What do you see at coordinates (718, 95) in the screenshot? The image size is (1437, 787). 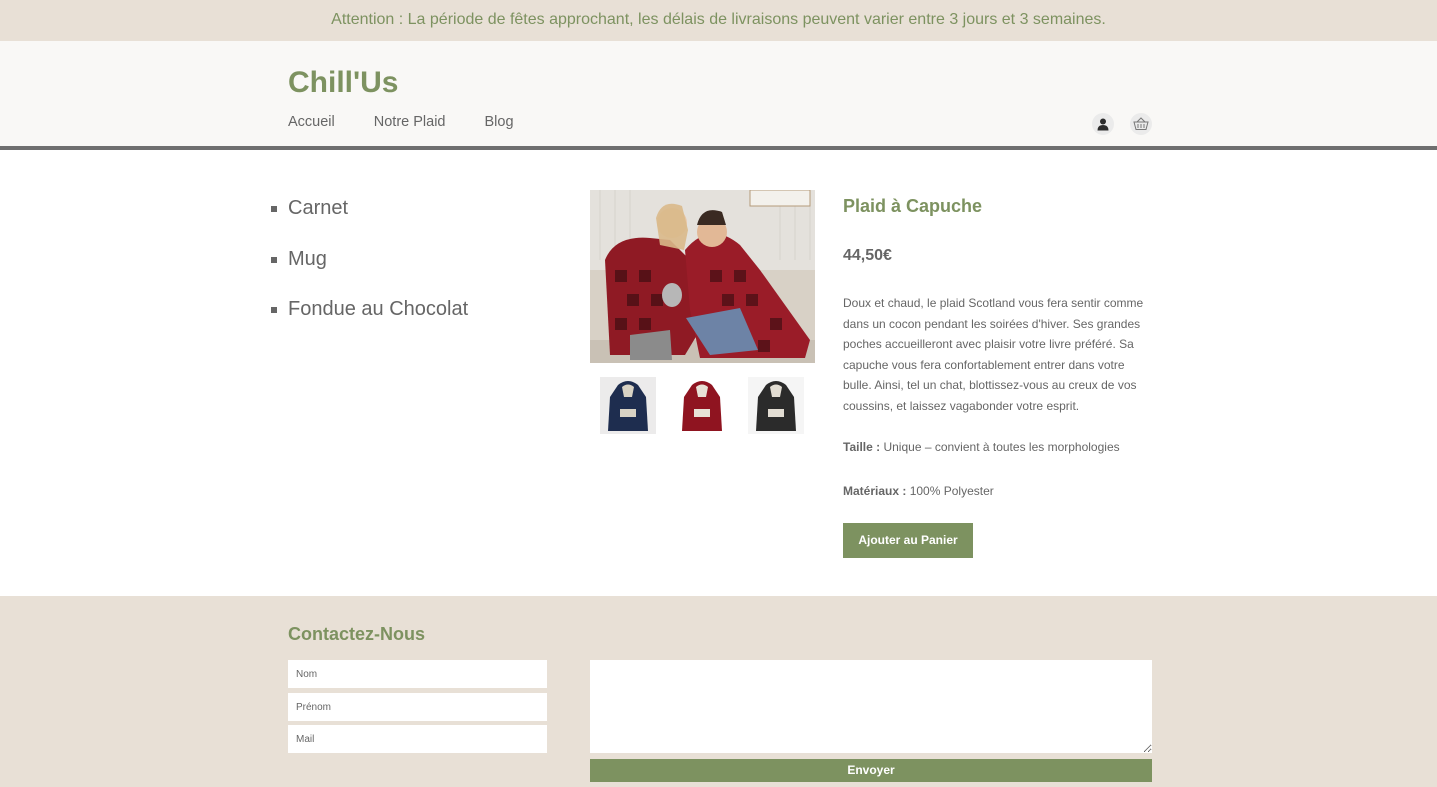 I see `site-header: Chill'Us Accueil Notre Plaid Blog` at bounding box center [718, 95].